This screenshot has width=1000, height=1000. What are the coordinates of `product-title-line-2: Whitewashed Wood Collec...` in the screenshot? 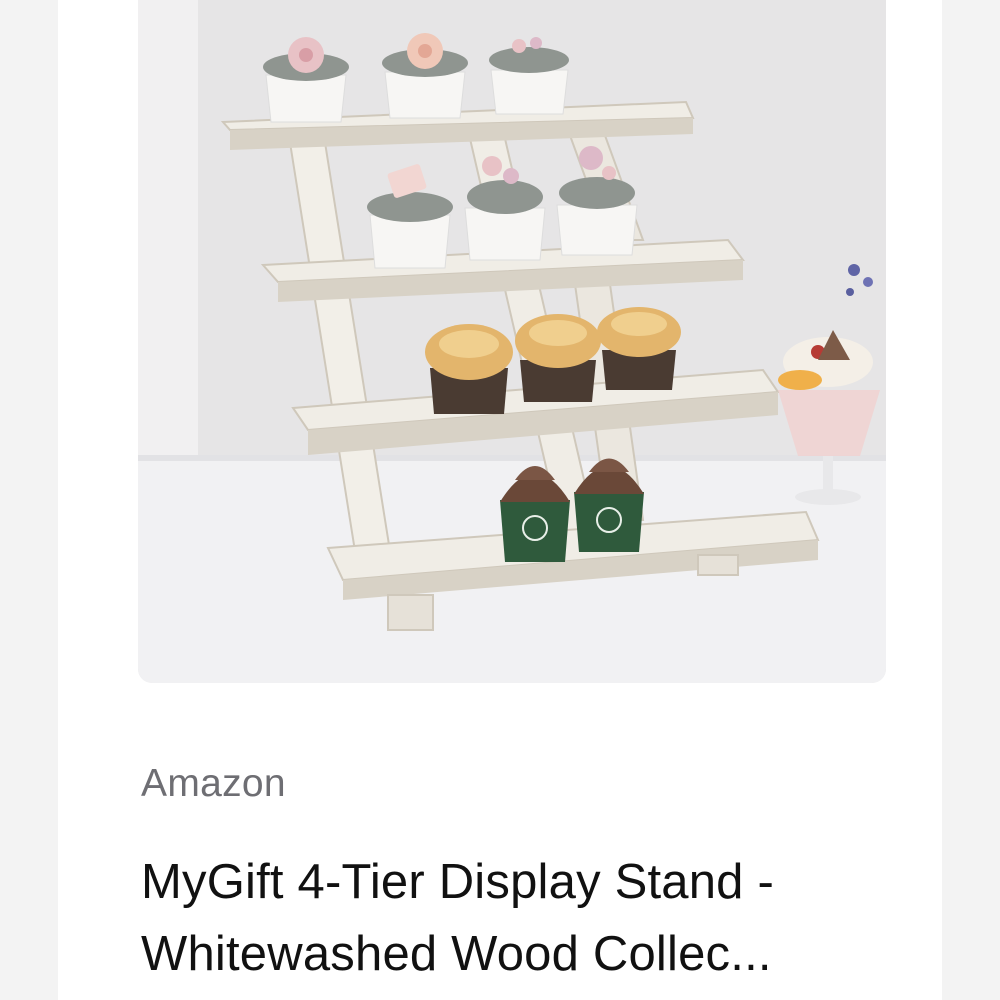 It's located at (456, 954).